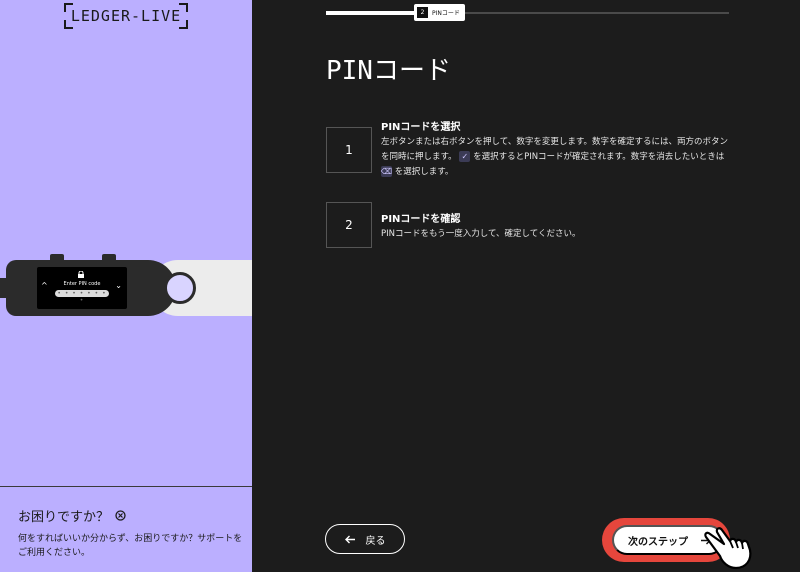 This screenshot has width=800, height=572. What do you see at coordinates (81, 274) in the screenshot?
I see `lock-icon` at bounding box center [81, 274].